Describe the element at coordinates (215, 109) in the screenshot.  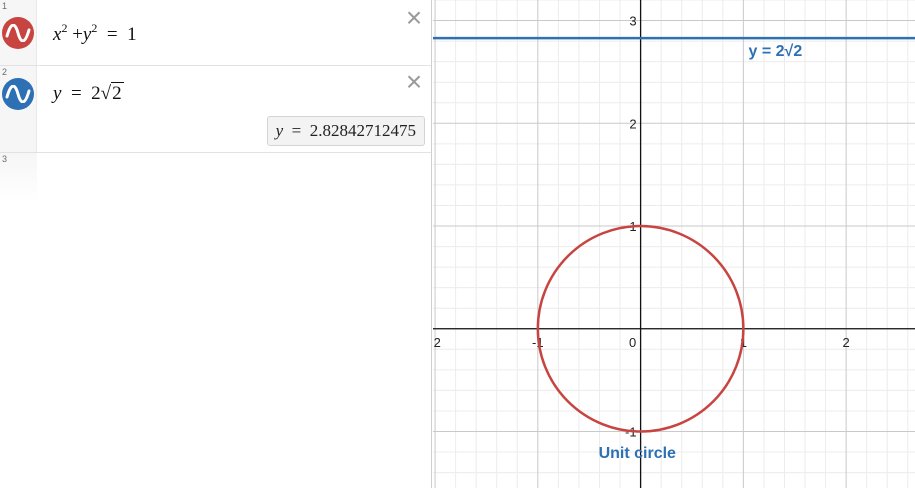
I see `expression-row-2: 2 y = 2√2 × y = 2.82842712475` at that location.